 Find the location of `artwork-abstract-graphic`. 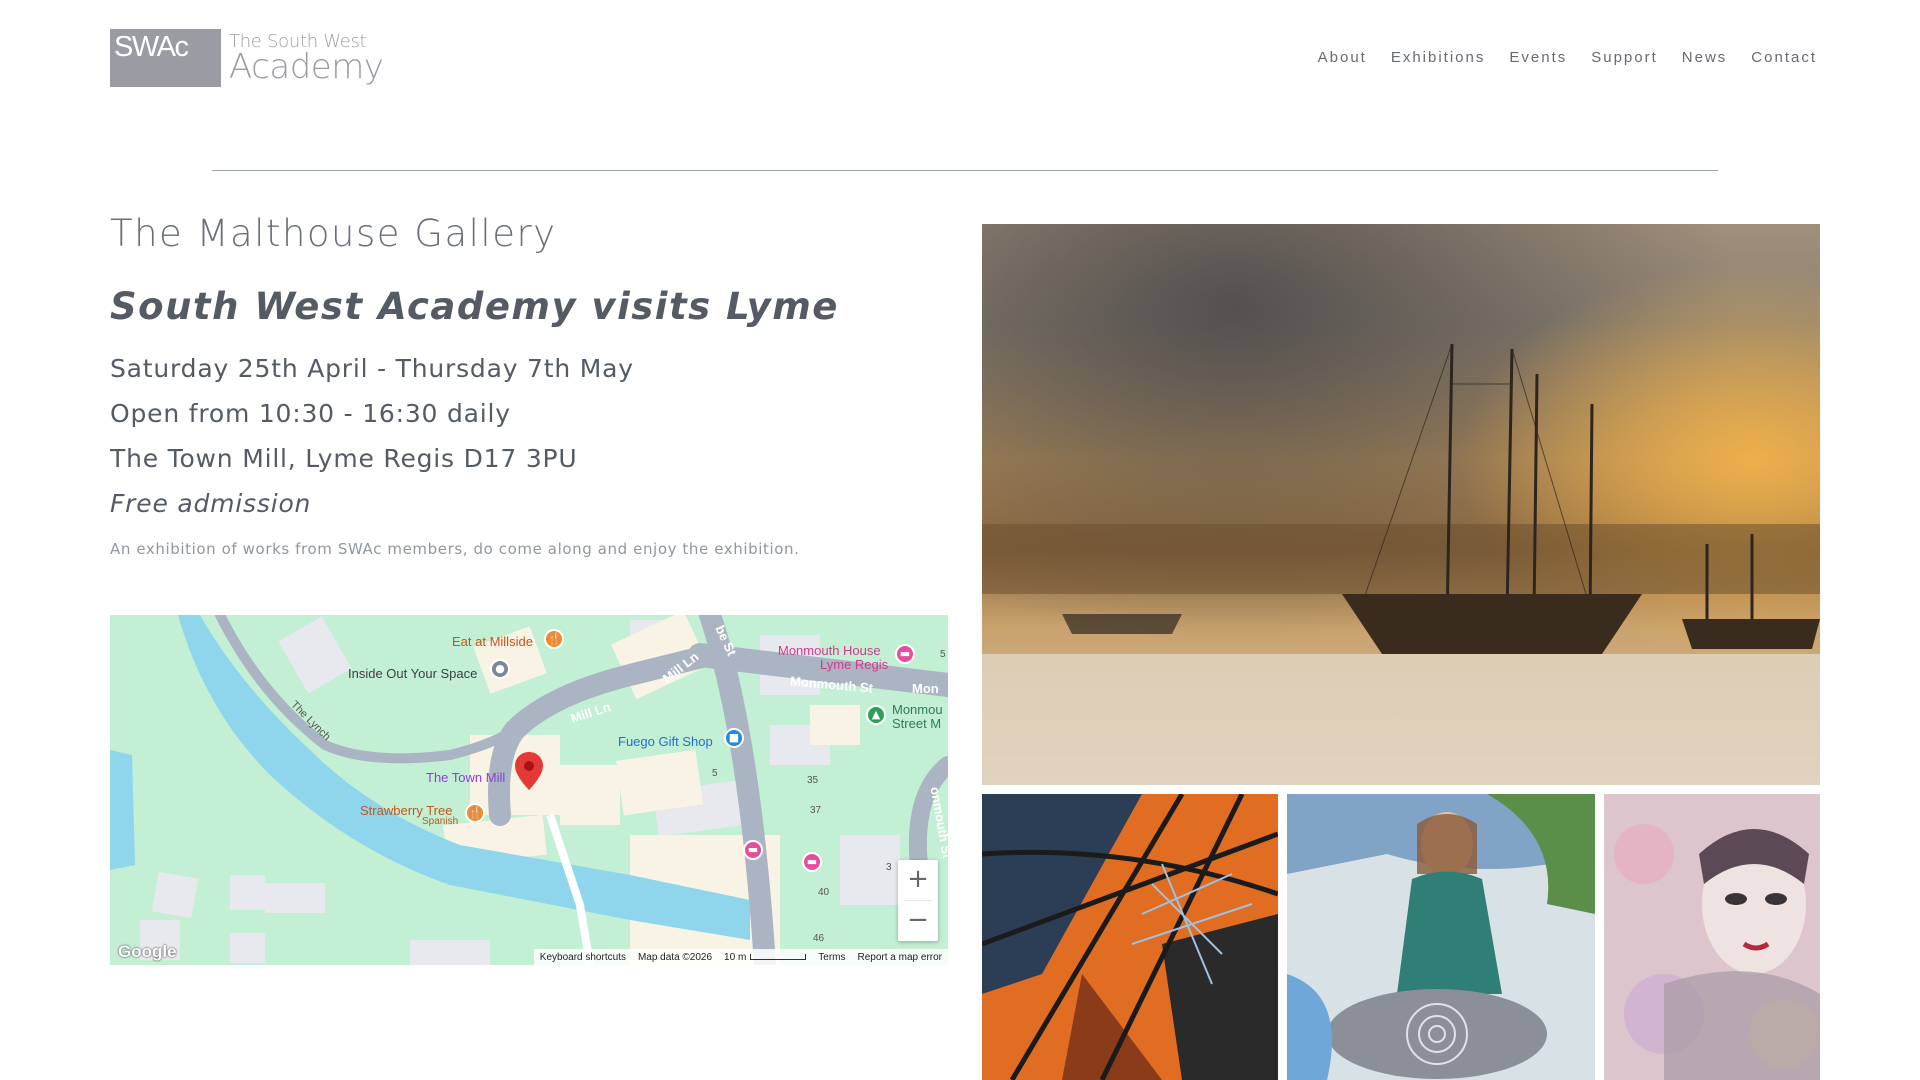

artwork-abstract-graphic is located at coordinates (1130, 937).